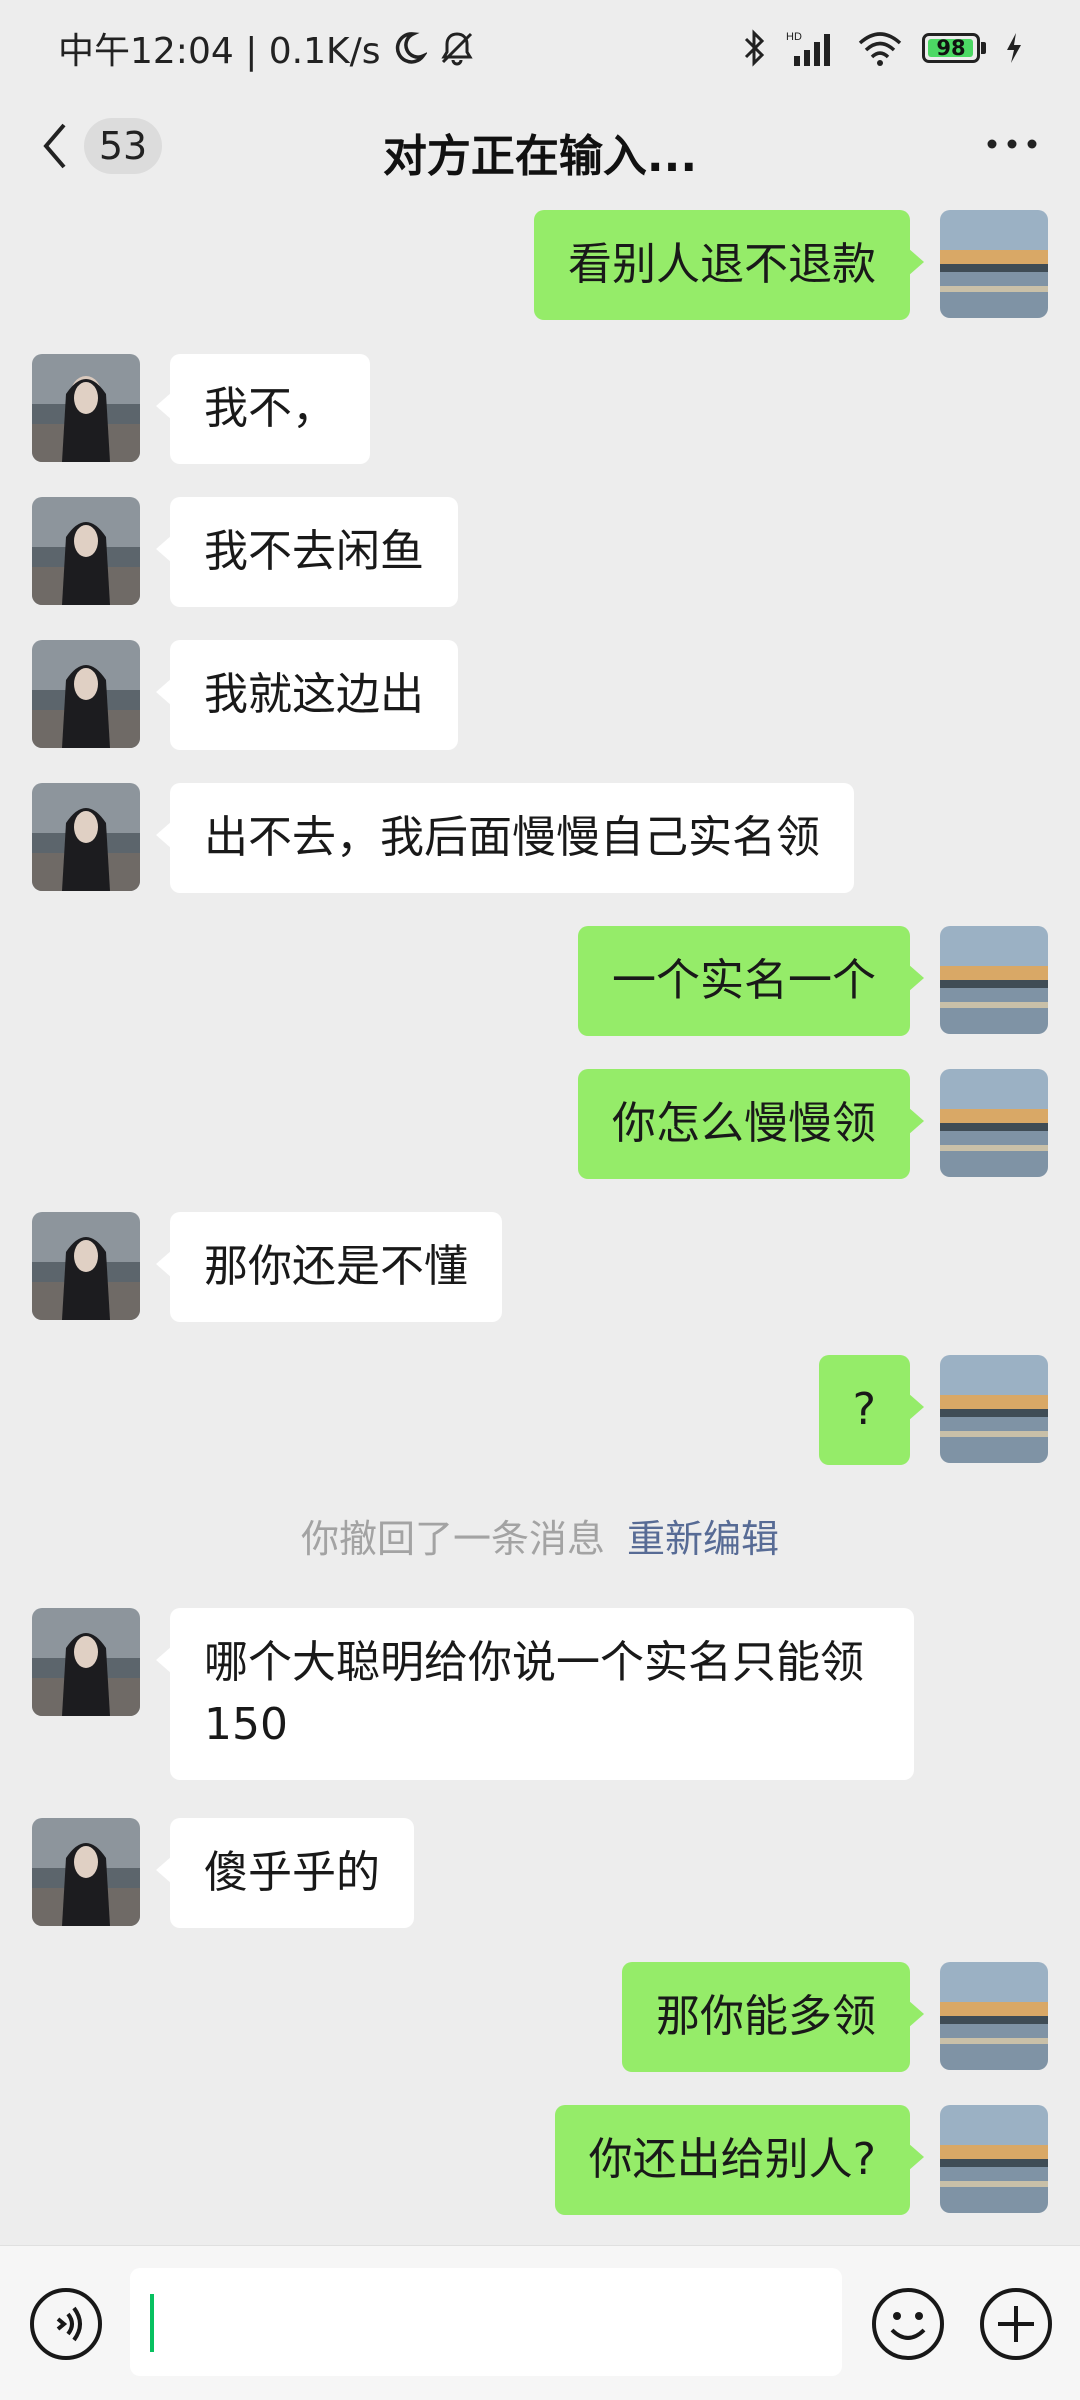 Image resolution: width=1080 pixels, height=2400 pixels. Describe the element at coordinates (456, 49) in the screenshot. I see `mute-bell-icon` at that location.